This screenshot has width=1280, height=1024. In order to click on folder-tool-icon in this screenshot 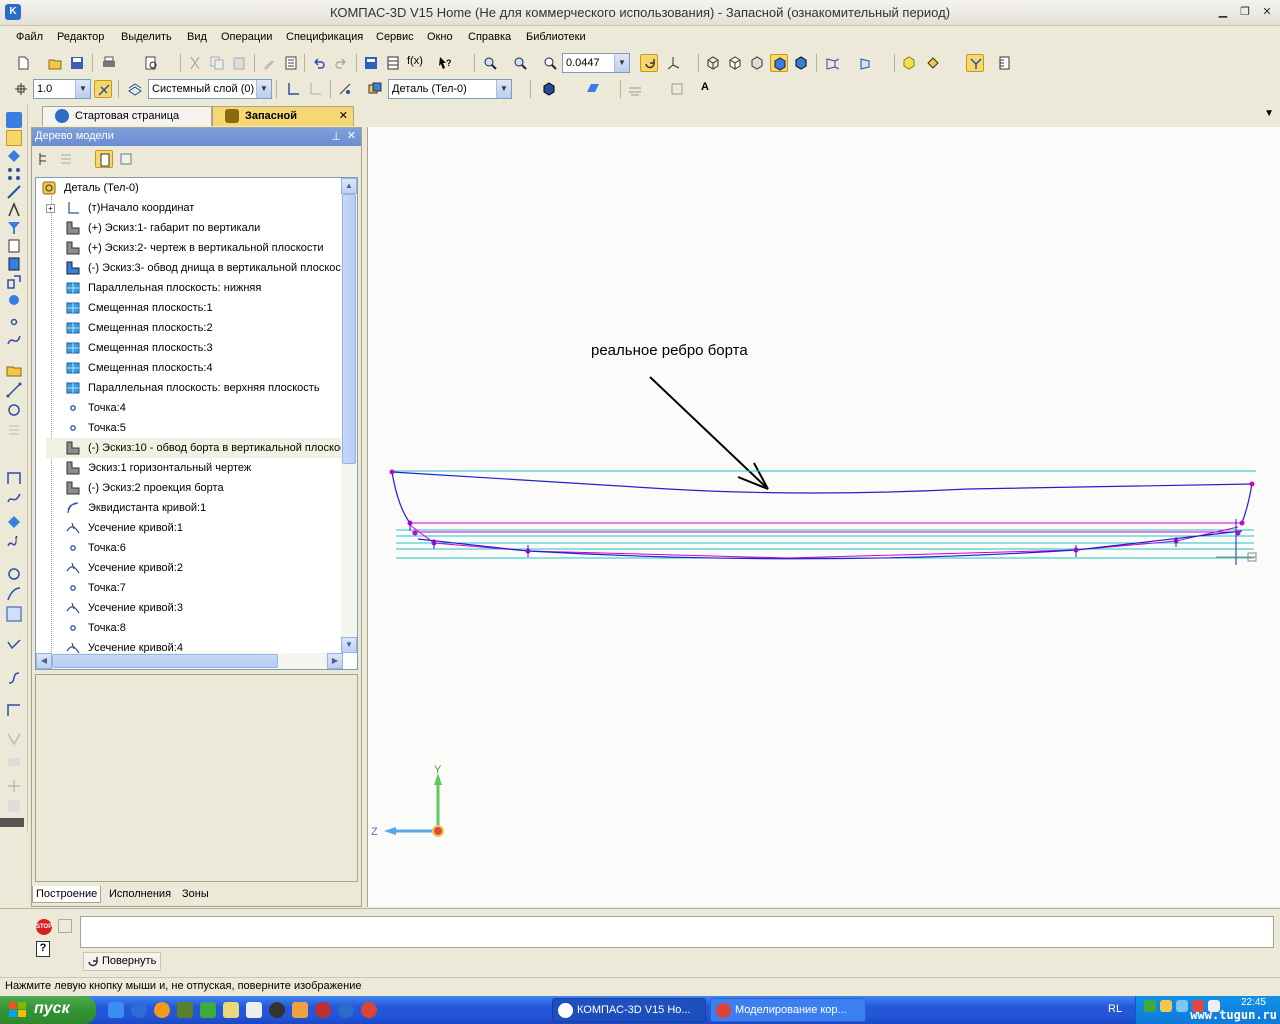, I will do `click(14, 370)`.